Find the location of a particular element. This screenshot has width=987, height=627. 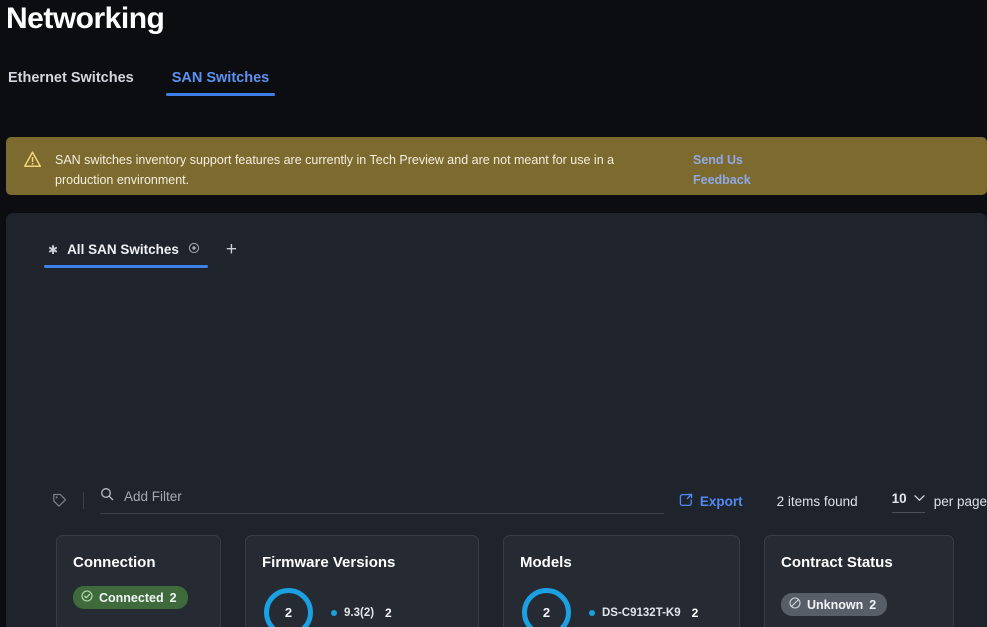

donut-legend-item: DS-C9132T-K9 2 is located at coordinates (643, 613).